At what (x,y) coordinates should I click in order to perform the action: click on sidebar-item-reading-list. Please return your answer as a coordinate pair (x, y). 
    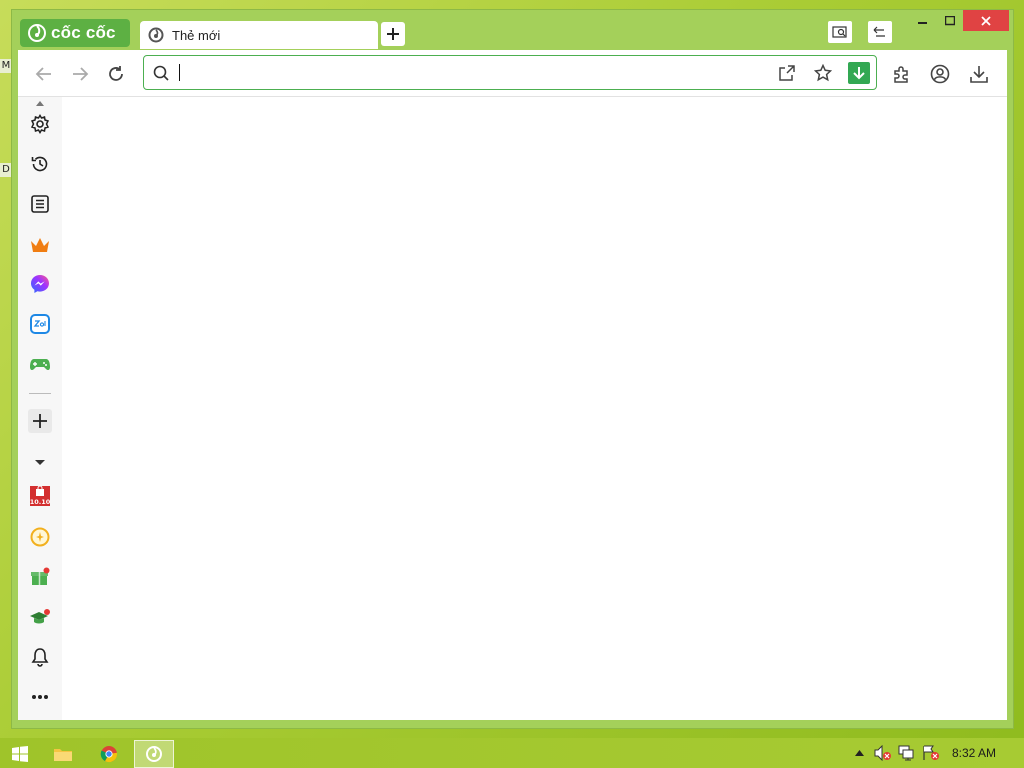
    Looking at the image, I should click on (40, 204).